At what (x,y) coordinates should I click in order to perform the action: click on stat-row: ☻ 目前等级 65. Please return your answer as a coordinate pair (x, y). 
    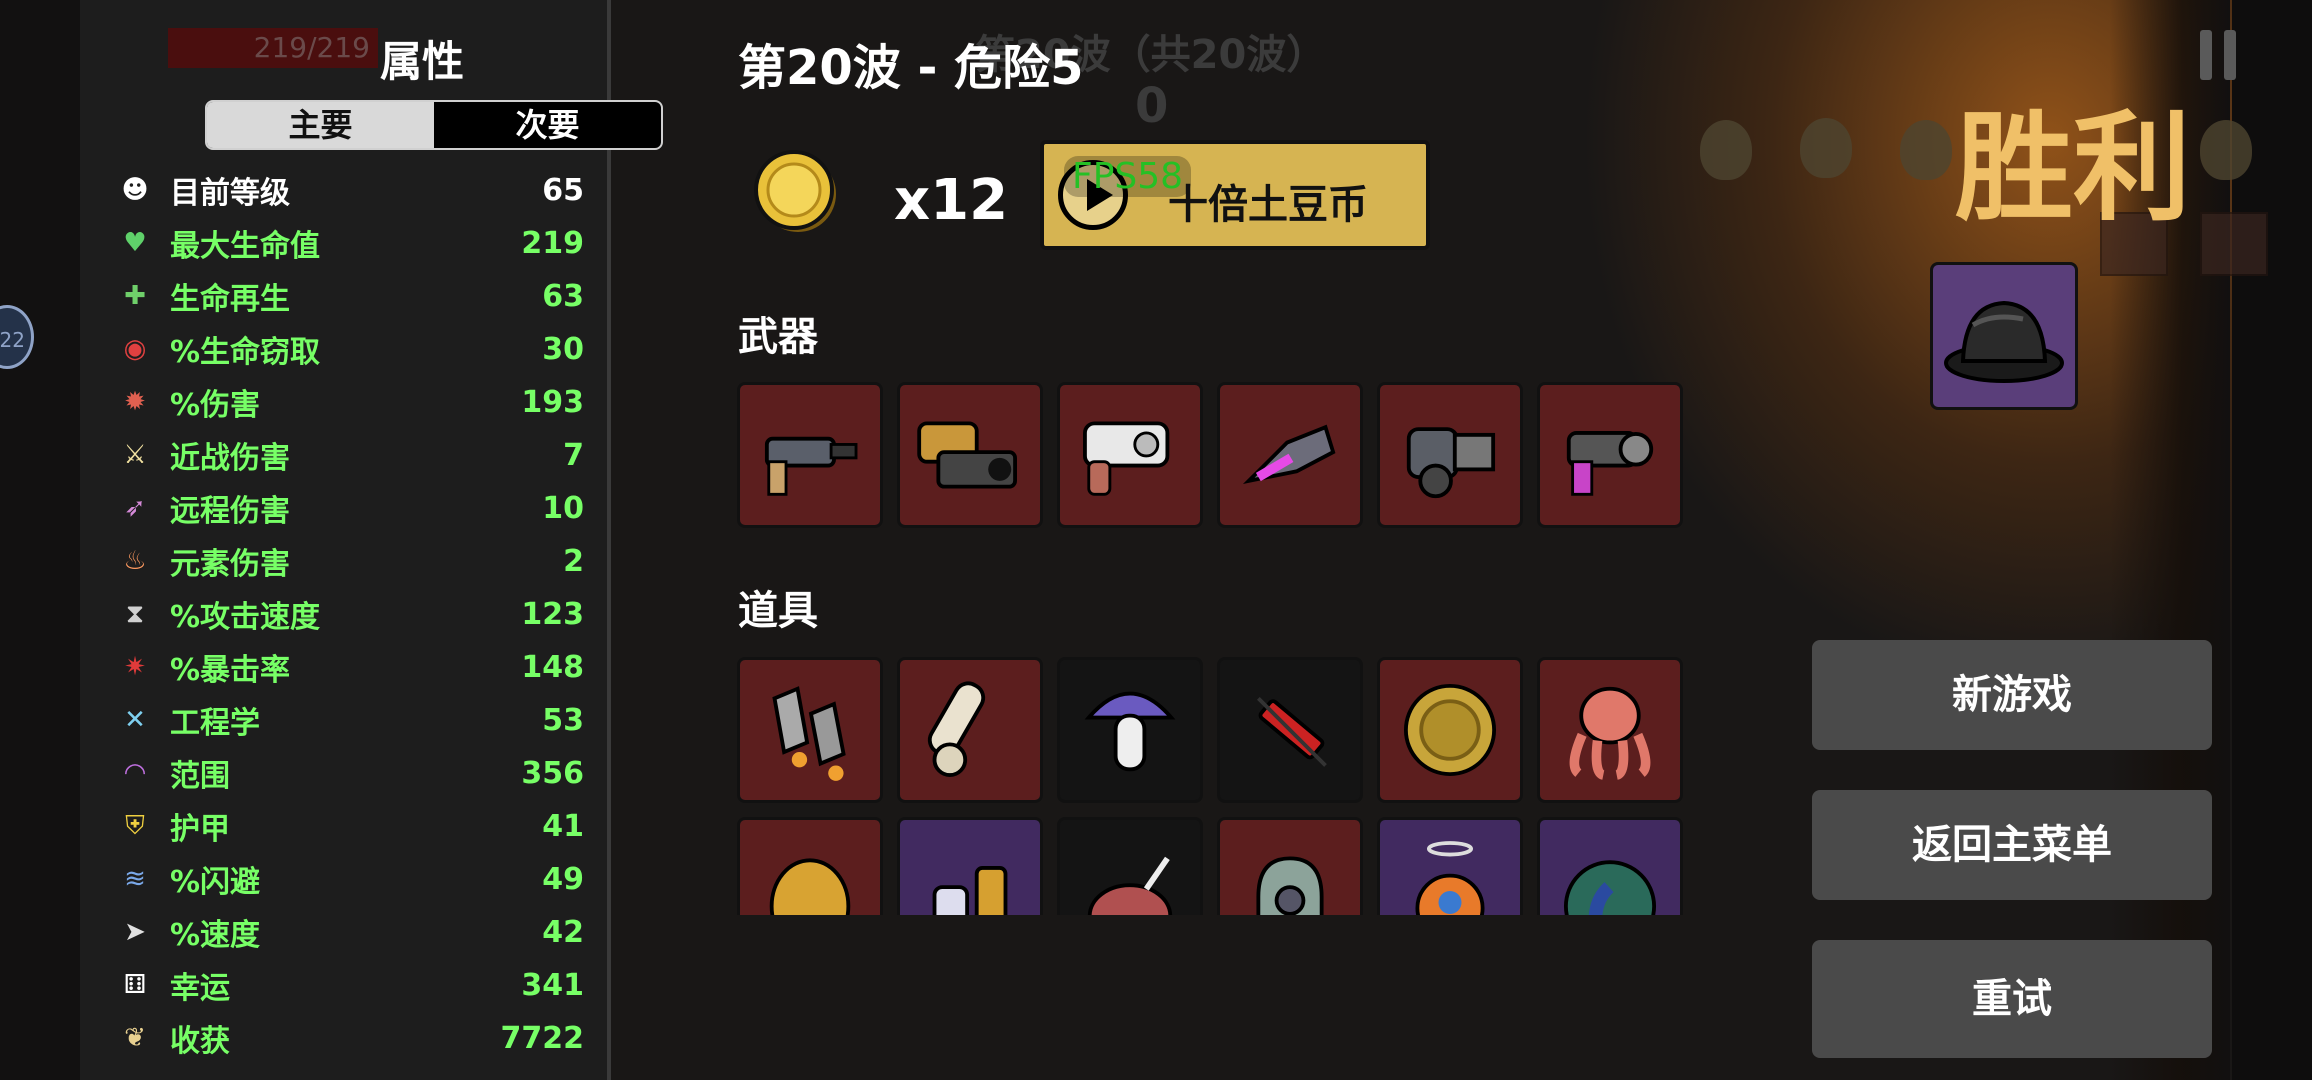
    Looking at the image, I should click on (351, 191).